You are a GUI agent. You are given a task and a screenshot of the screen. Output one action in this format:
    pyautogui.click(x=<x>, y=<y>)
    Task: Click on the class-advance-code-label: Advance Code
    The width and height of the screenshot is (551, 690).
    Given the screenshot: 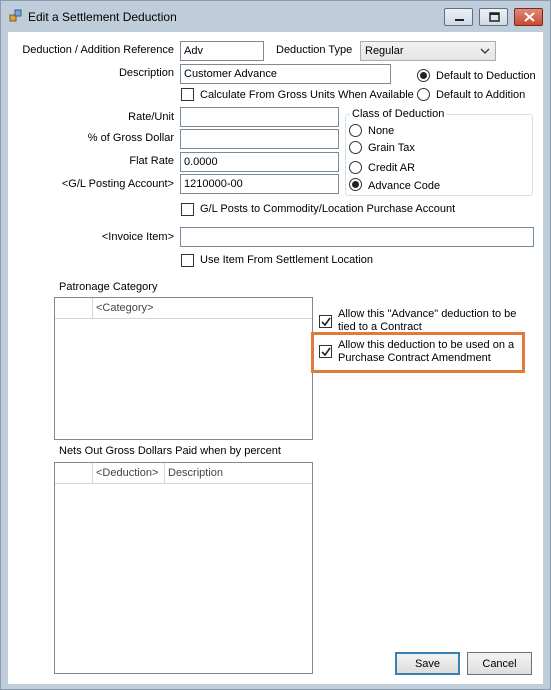 What is the action you would take?
    pyautogui.click(x=404, y=186)
    